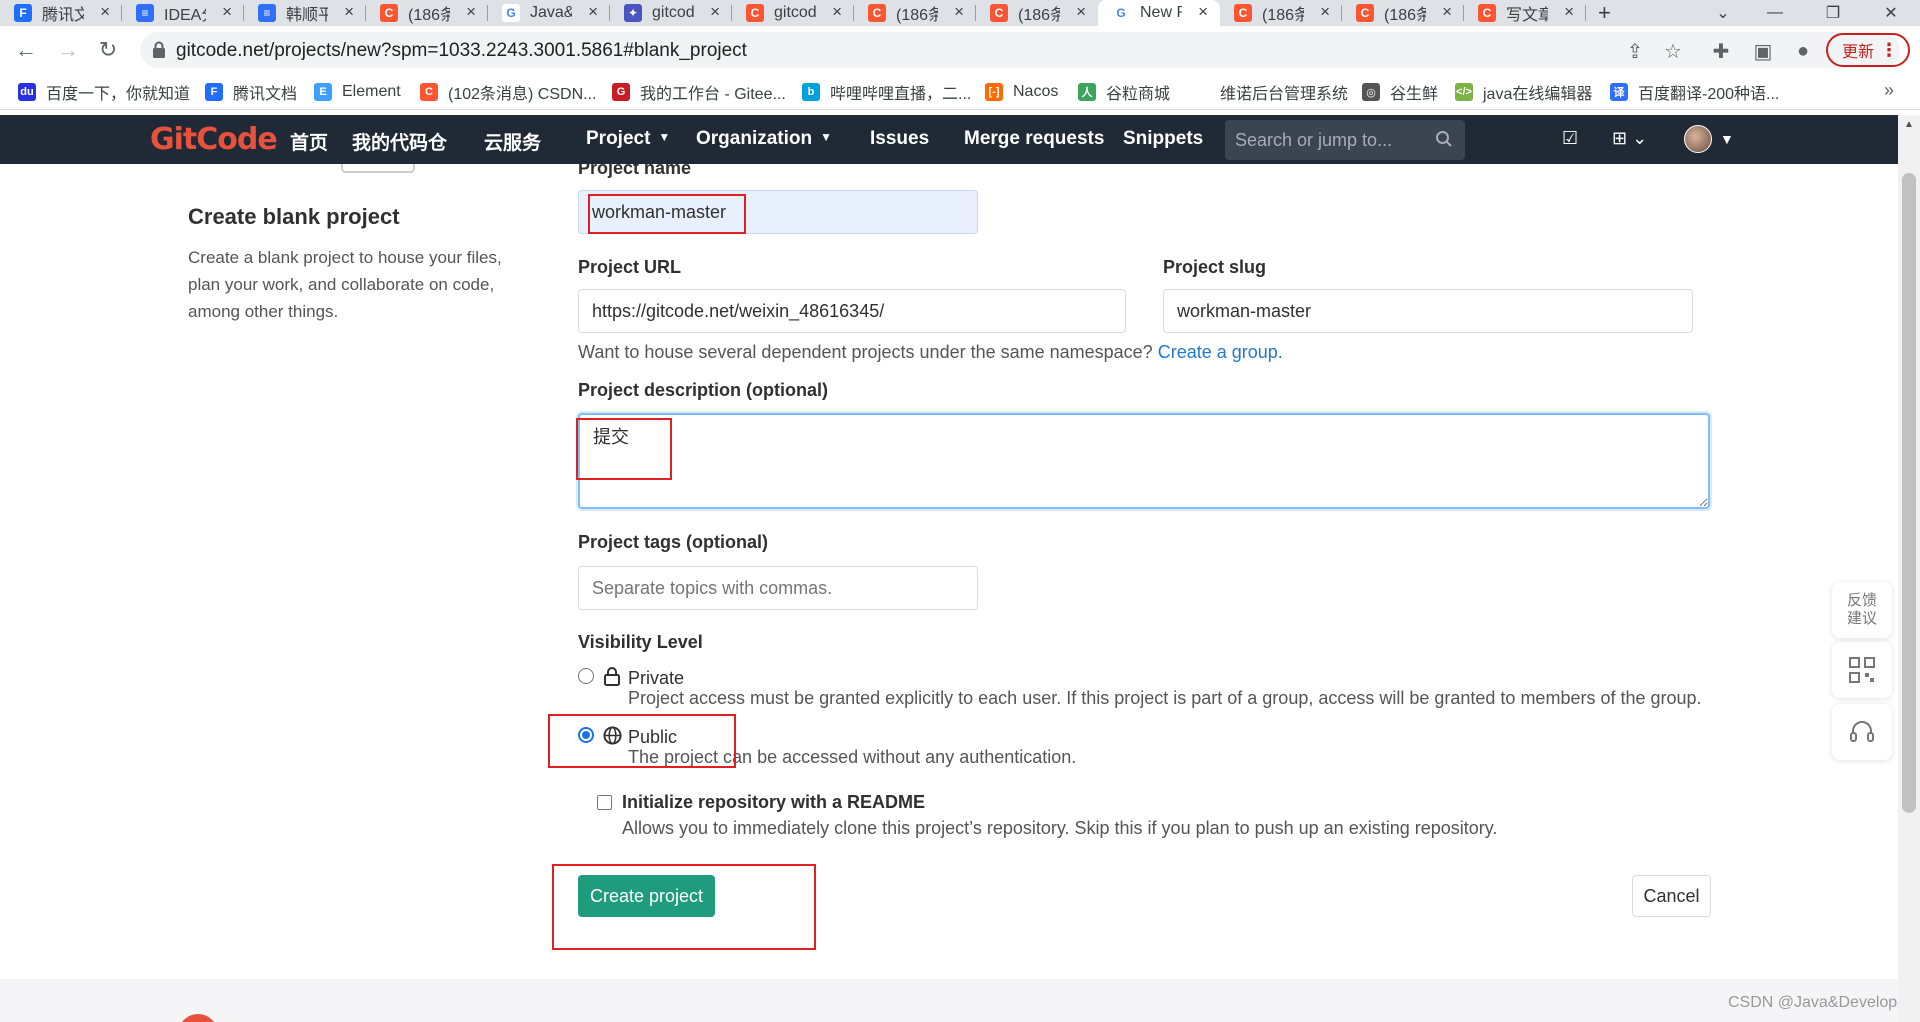 Image resolution: width=1920 pixels, height=1022 pixels. I want to click on scroll-up-icon: ▲, so click(1909, 124).